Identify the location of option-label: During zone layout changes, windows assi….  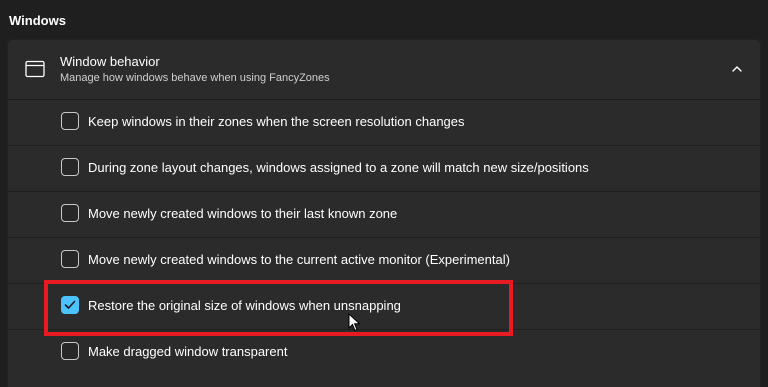
(338, 167).